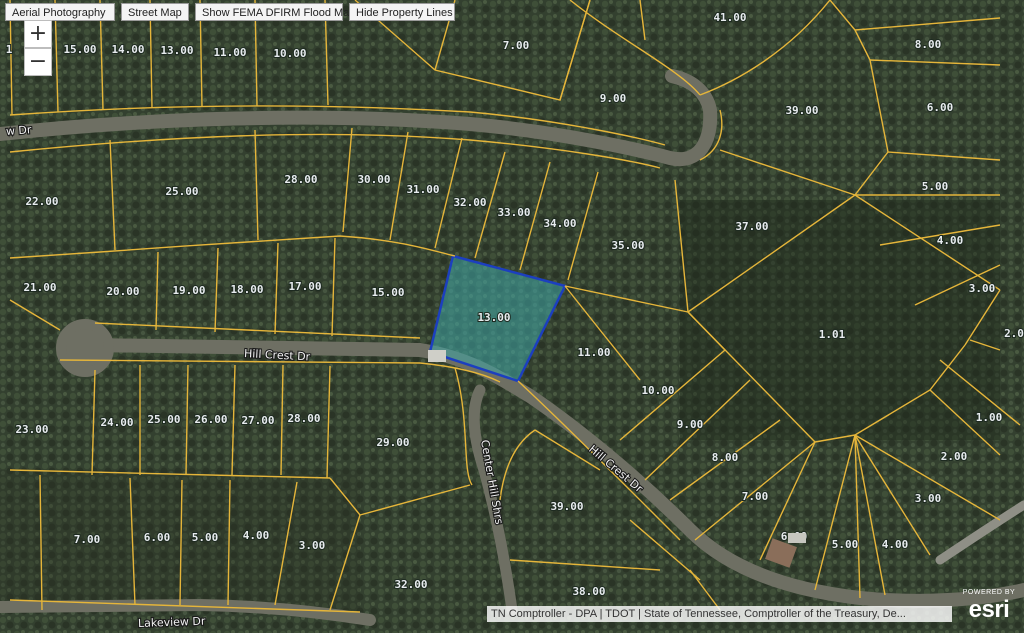 This screenshot has height=633, width=1024. What do you see at coordinates (373, 179) in the screenshot?
I see `parcel-label: 30.00` at bounding box center [373, 179].